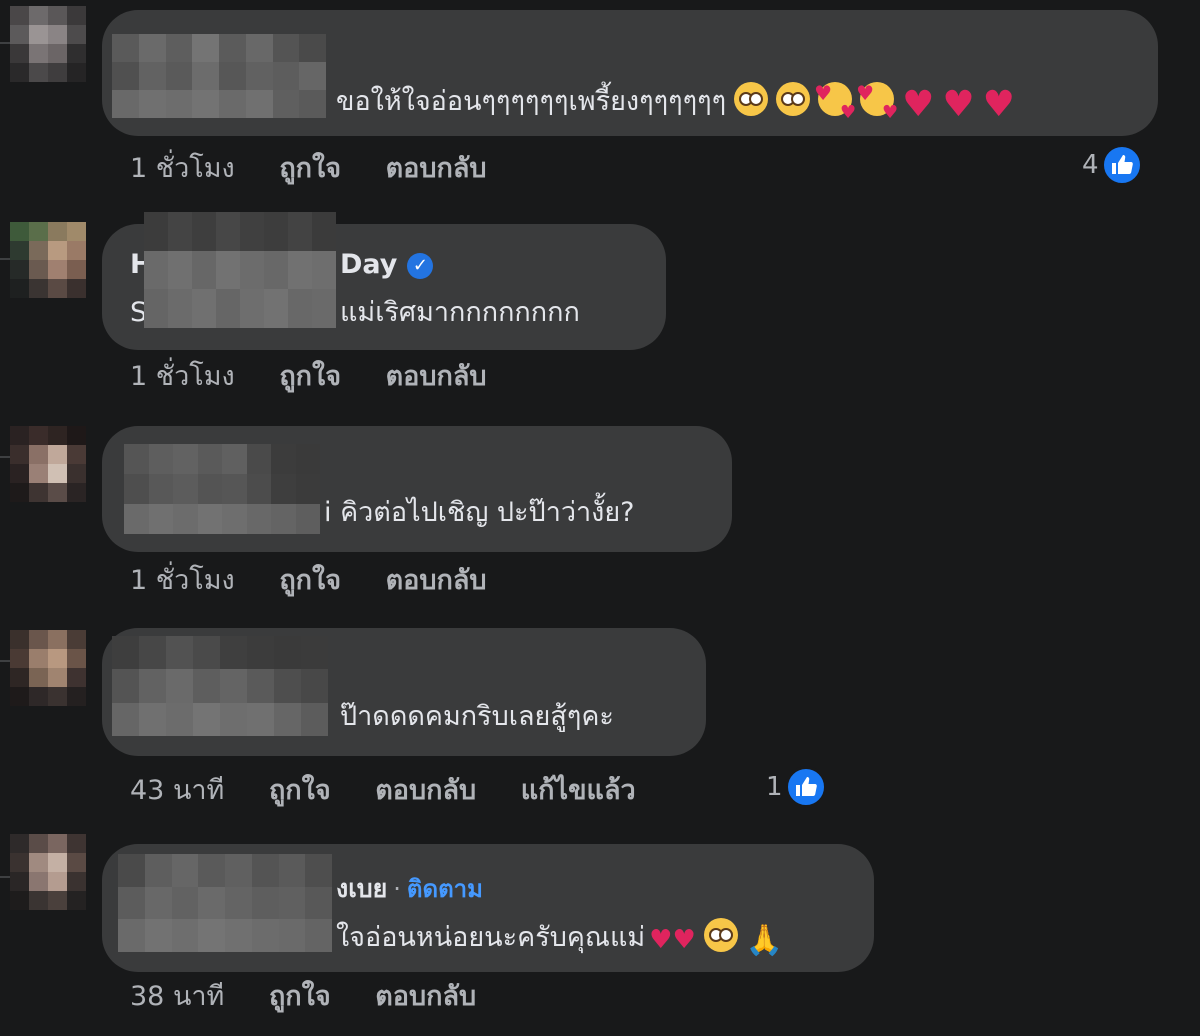 Image resolution: width=1200 pixels, height=1036 pixels. I want to click on comment-text: ป๊าดดดคมกริบเลยสู้ๆคะ, so click(477, 716).